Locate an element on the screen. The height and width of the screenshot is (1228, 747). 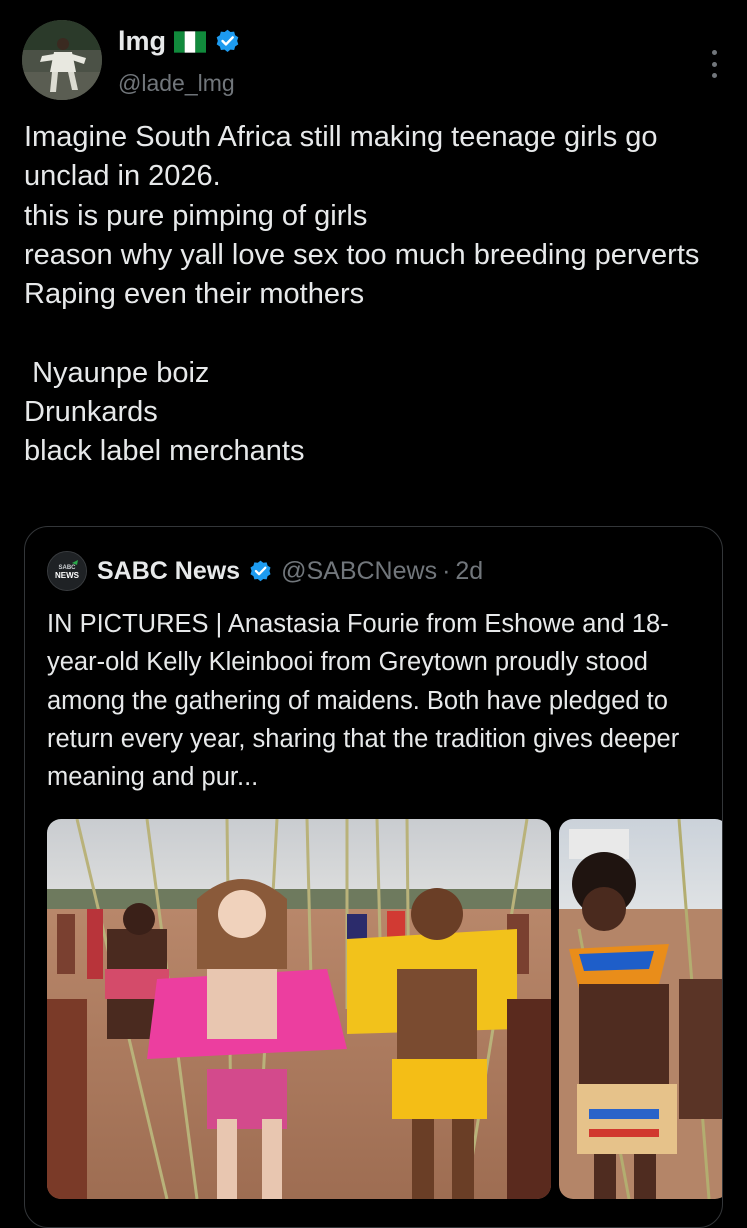
quoted-handle: @SABCNews is located at coordinates (359, 571).